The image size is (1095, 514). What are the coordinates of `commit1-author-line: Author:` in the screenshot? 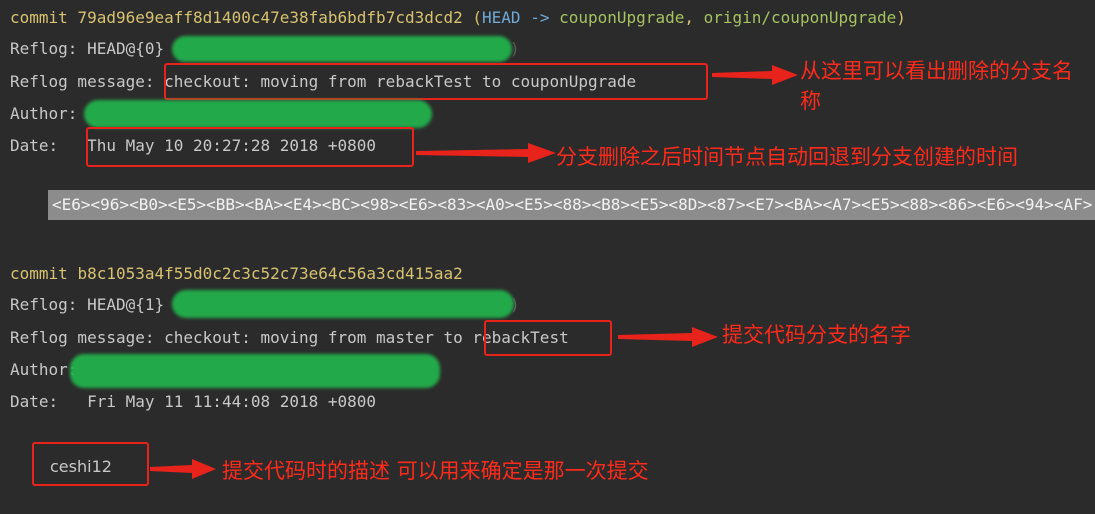 It's located at (43, 114).